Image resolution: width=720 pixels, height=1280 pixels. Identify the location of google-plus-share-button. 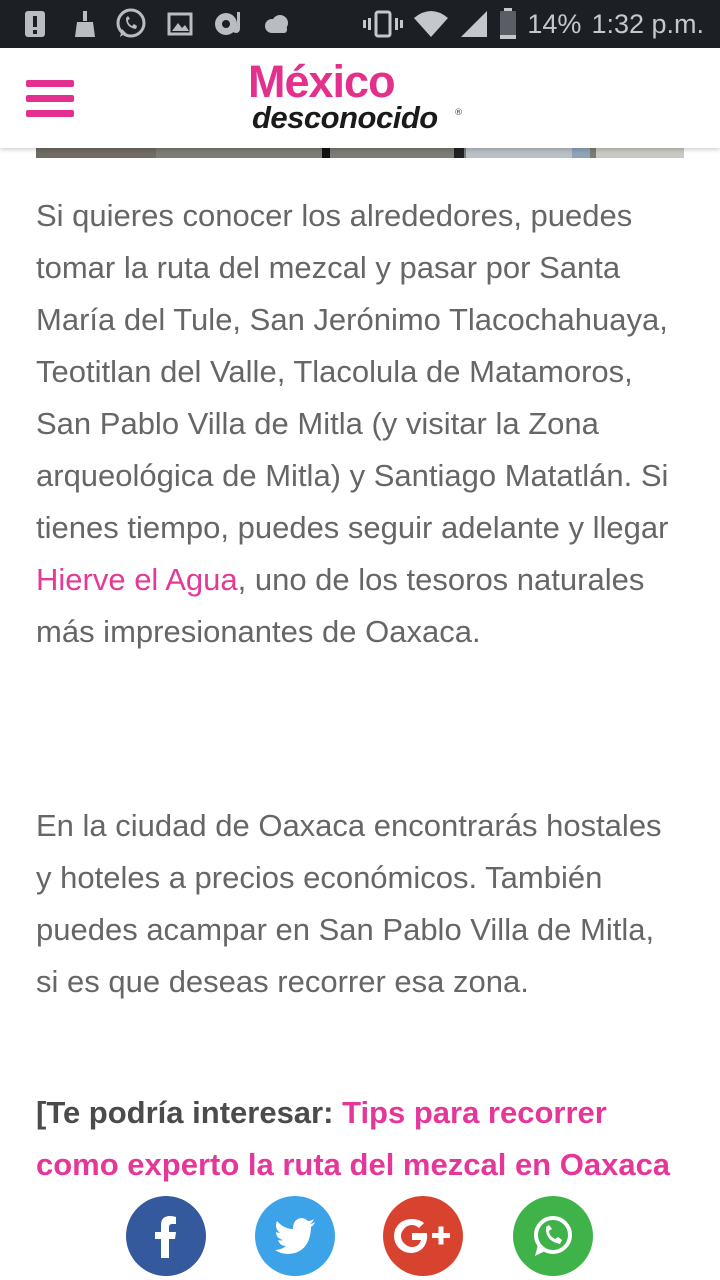
(423, 1236).